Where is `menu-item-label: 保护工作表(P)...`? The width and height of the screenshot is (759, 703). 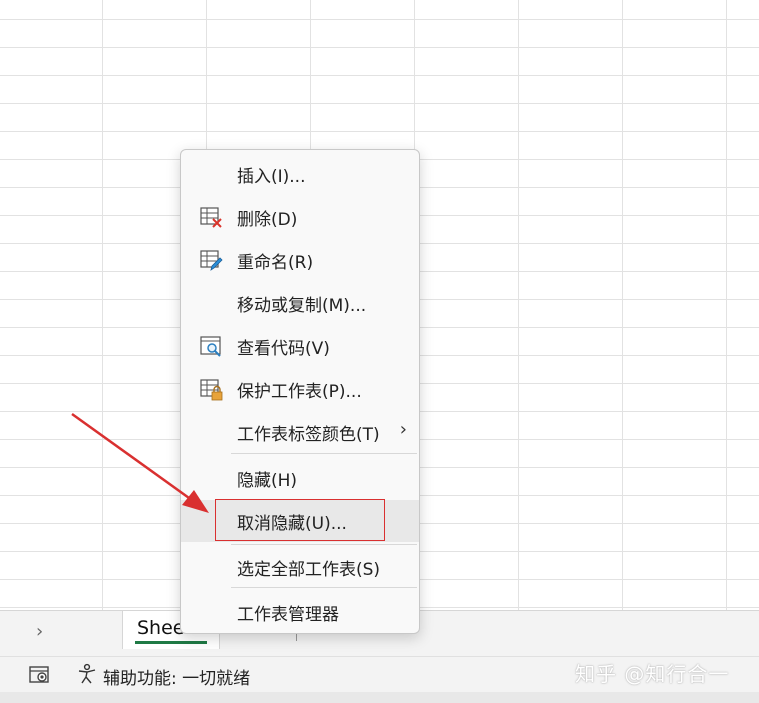
menu-item-label: 保护工作表(P)... is located at coordinates (299, 392).